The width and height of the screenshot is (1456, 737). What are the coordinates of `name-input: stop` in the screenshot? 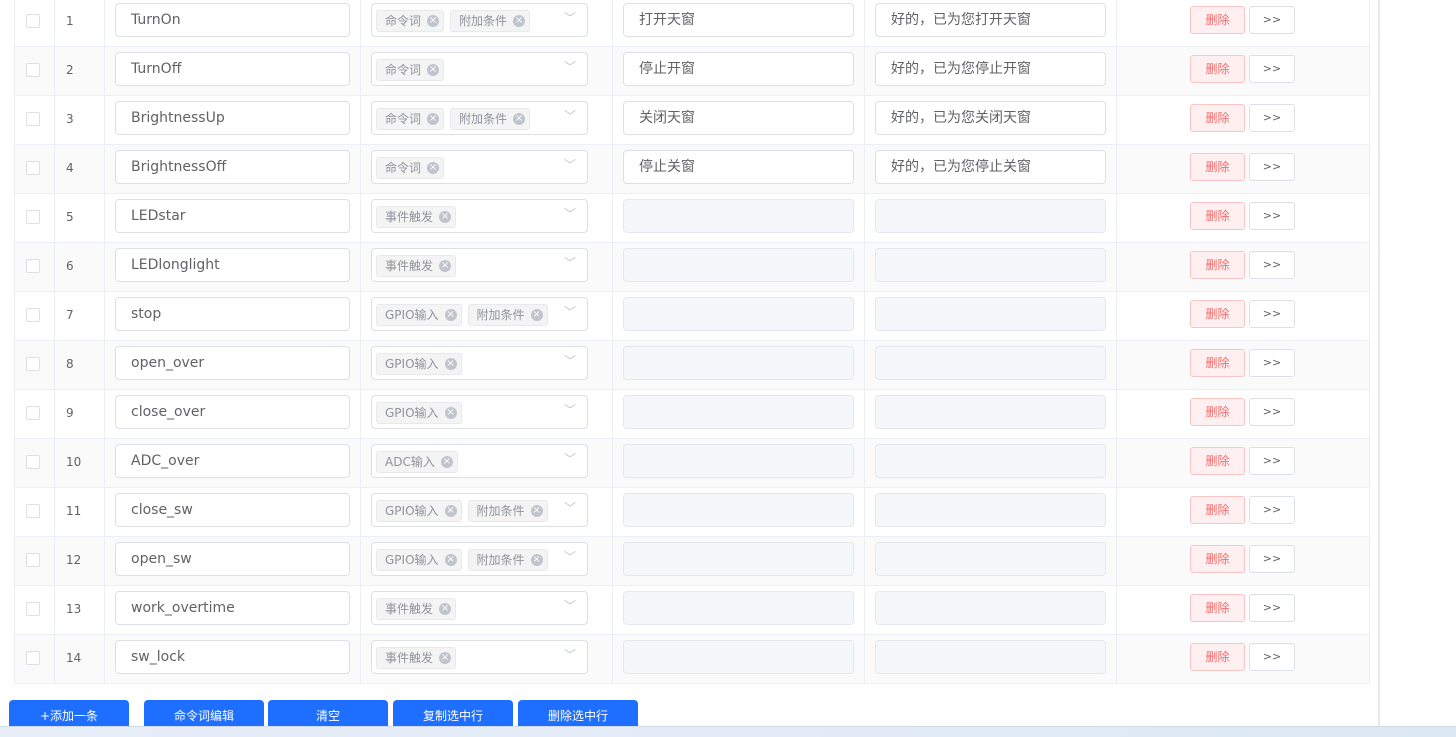 It's located at (232, 314).